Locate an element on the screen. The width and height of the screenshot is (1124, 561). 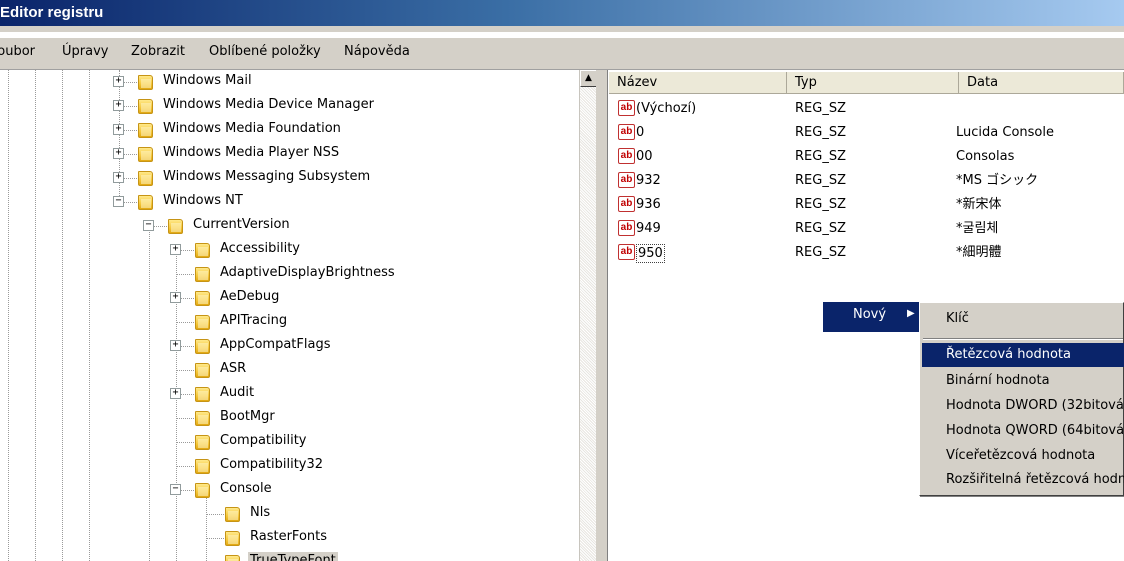
string-value-icon: ab is located at coordinates (626, 156).